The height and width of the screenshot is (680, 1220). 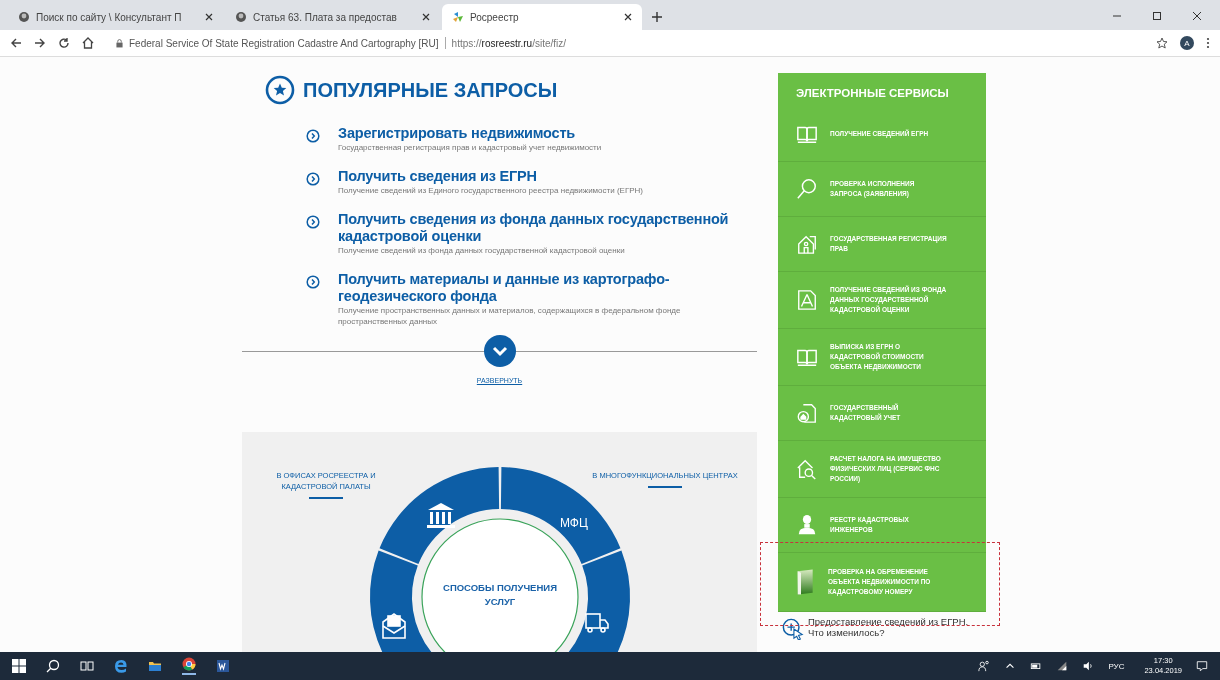 What do you see at coordinates (538, 288) in the screenshot?
I see `request-link: Получить материалы и данные из картографо-геодезического фонда` at bounding box center [538, 288].